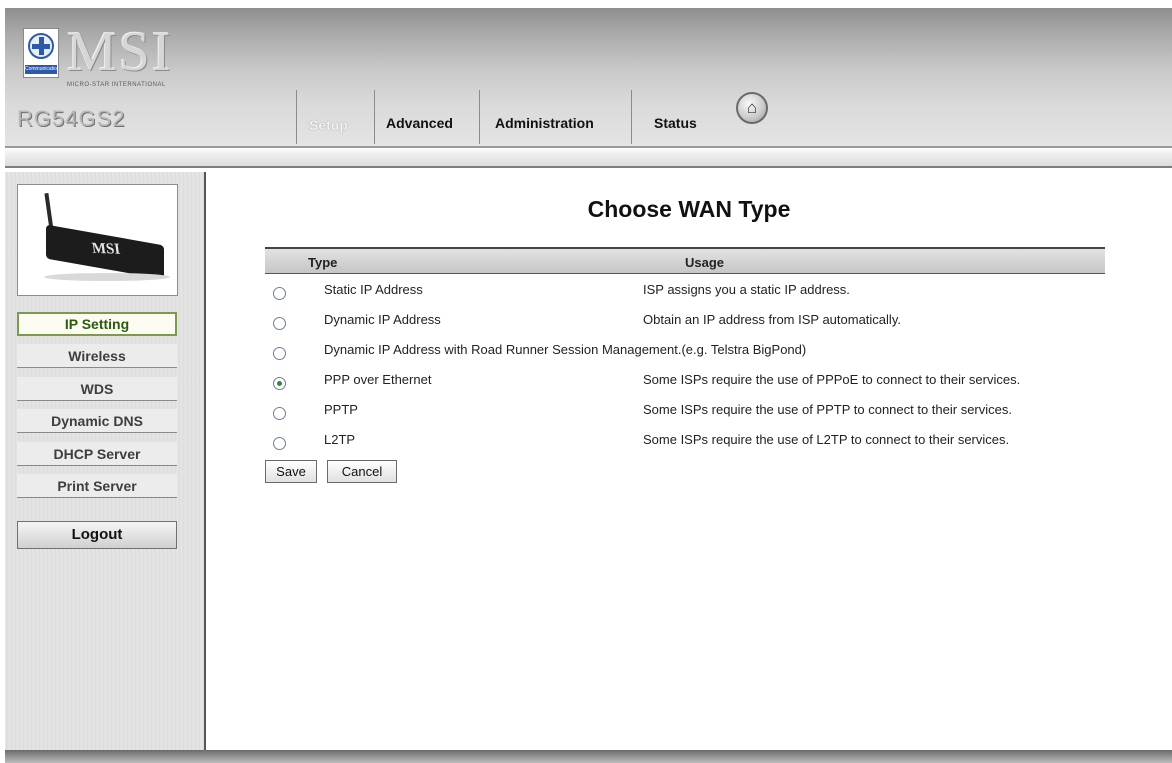 The width and height of the screenshot is (1172, 763). I want to click on wan-type-label: L2TP, so click(340, 439).